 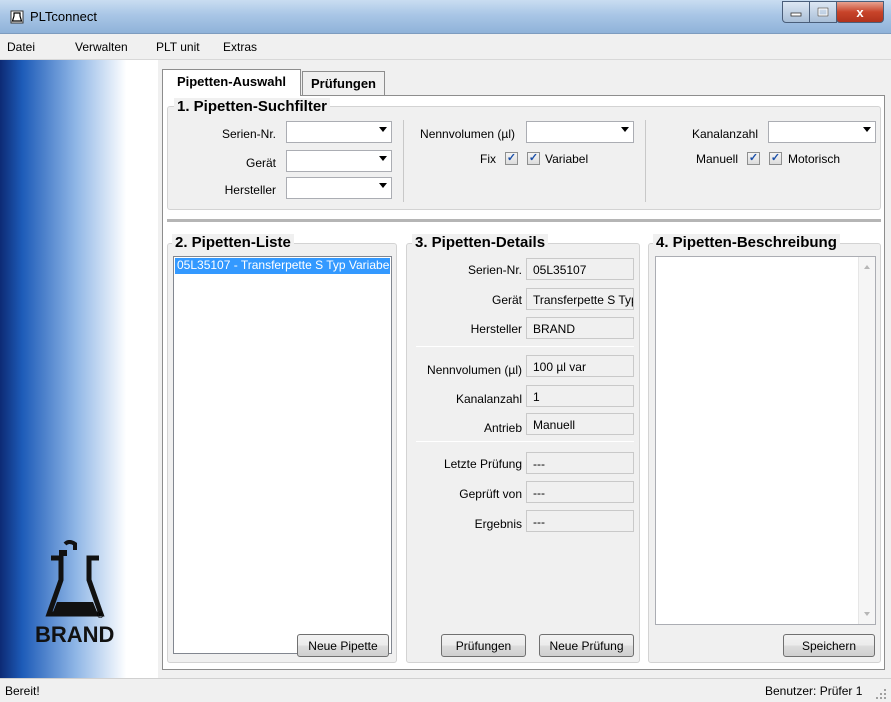 I want to click on resize-grip-icon, so click(x=882, y=695).